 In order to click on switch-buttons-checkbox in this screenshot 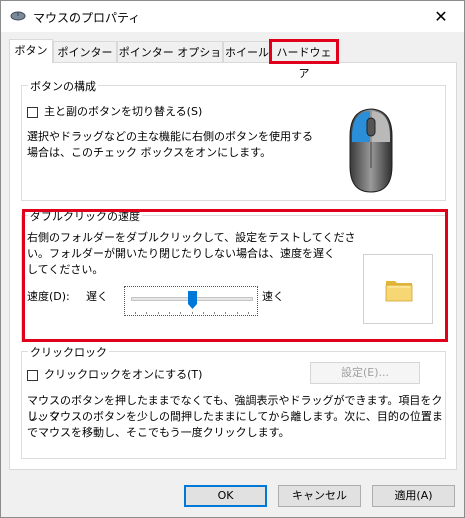, I will do `click(32, 112)`.